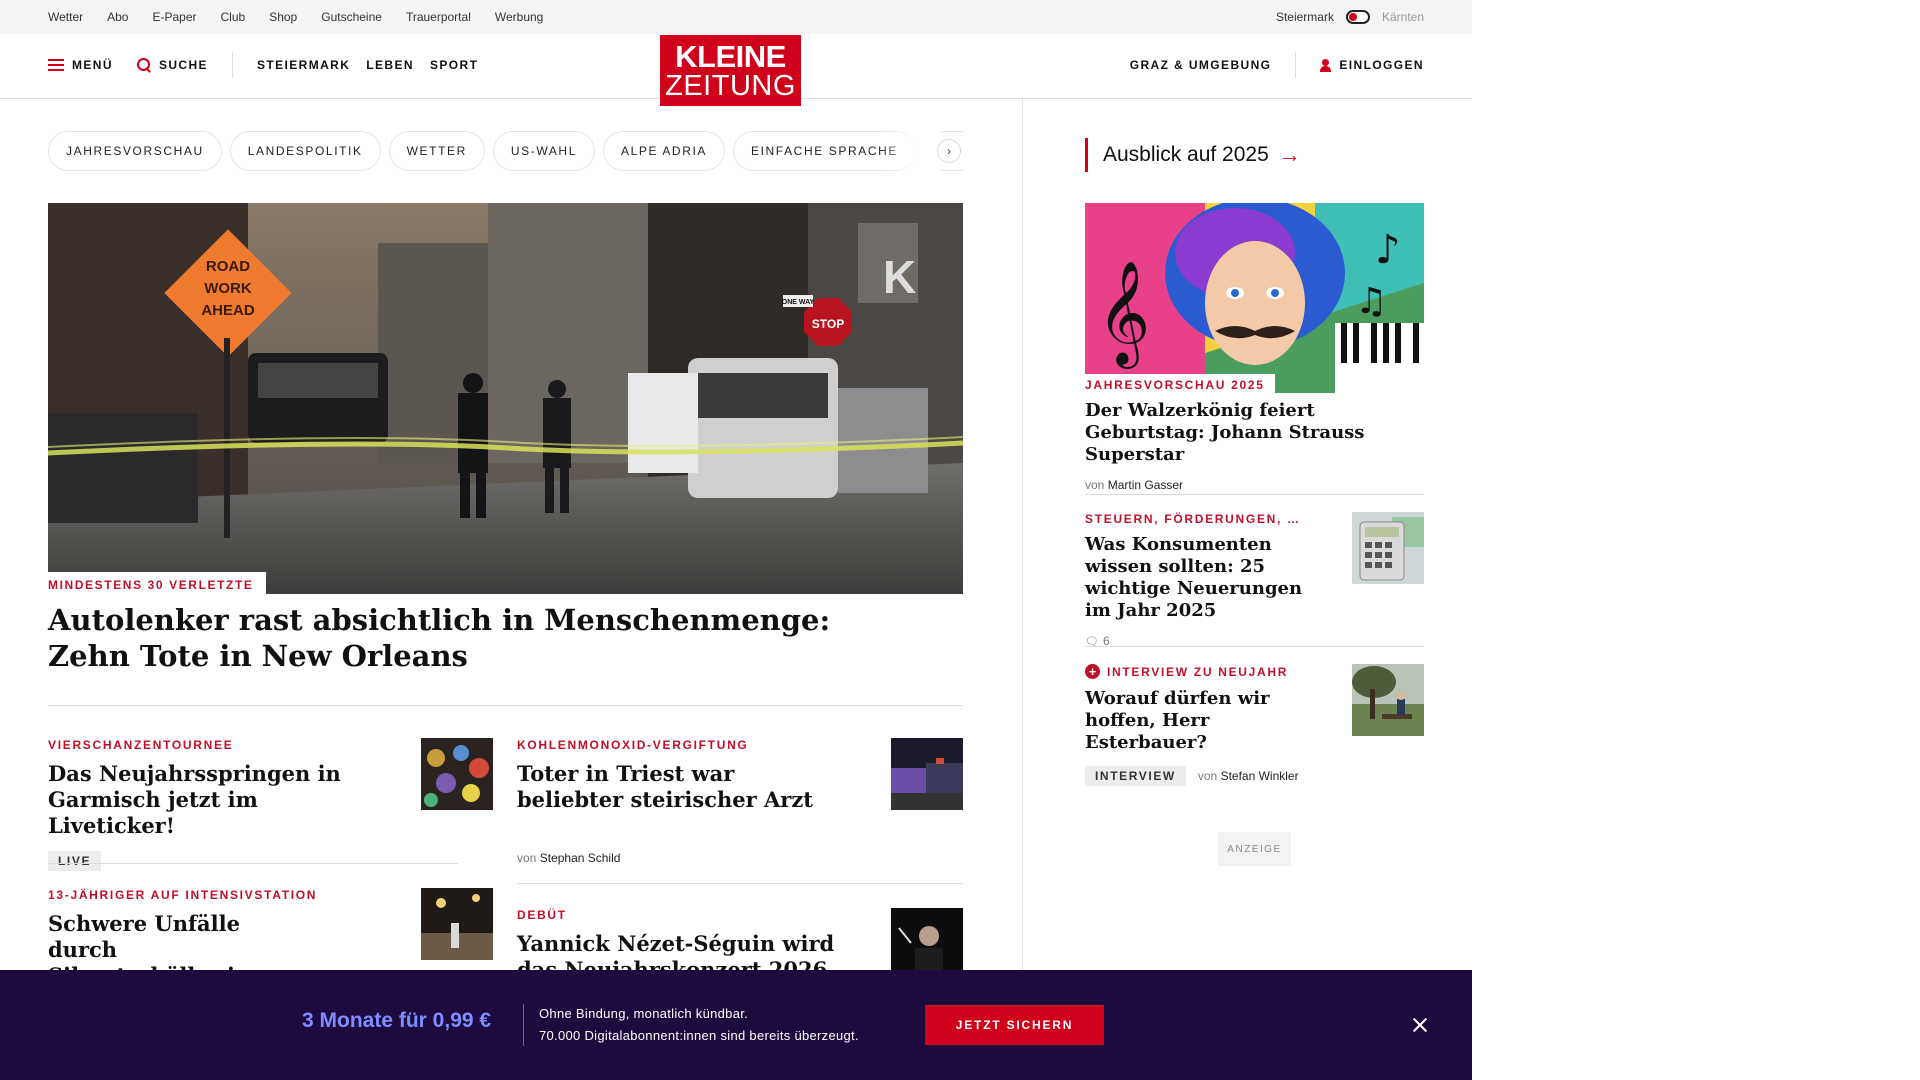 The image size is (1920, 1080). Describe the element at coordinates (740, 883) in the screenshot. I see `article-divider-right` at that location.